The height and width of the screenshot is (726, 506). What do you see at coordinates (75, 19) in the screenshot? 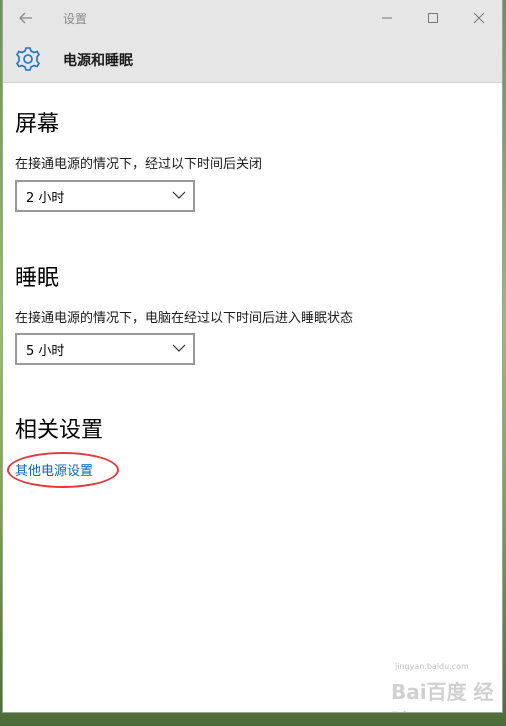
I see `window-title: 设置` at bounding box center [75, 19].